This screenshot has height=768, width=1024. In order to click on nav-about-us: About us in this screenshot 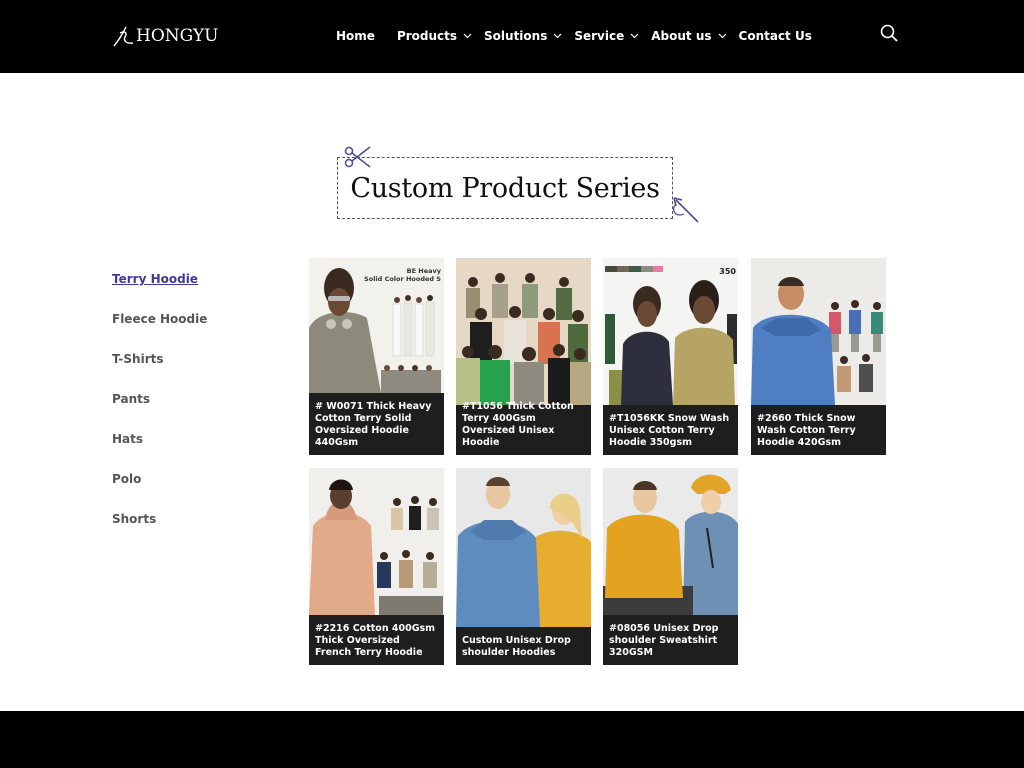, I will do `click(688, 36)`.